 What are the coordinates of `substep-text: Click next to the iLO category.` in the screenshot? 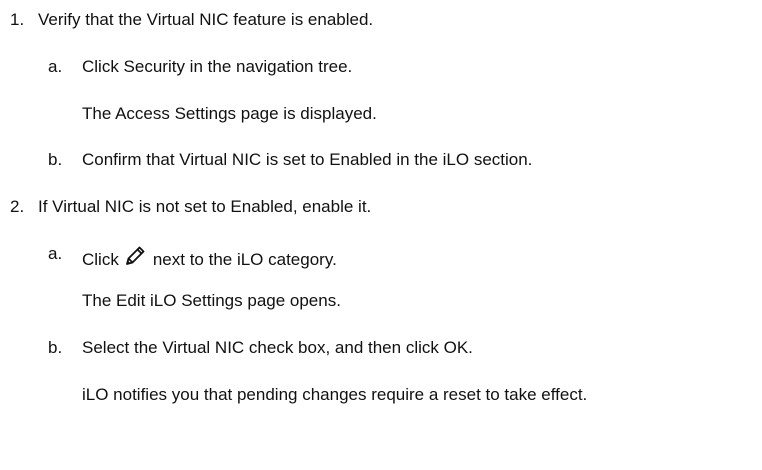 It's located at (209, 258).